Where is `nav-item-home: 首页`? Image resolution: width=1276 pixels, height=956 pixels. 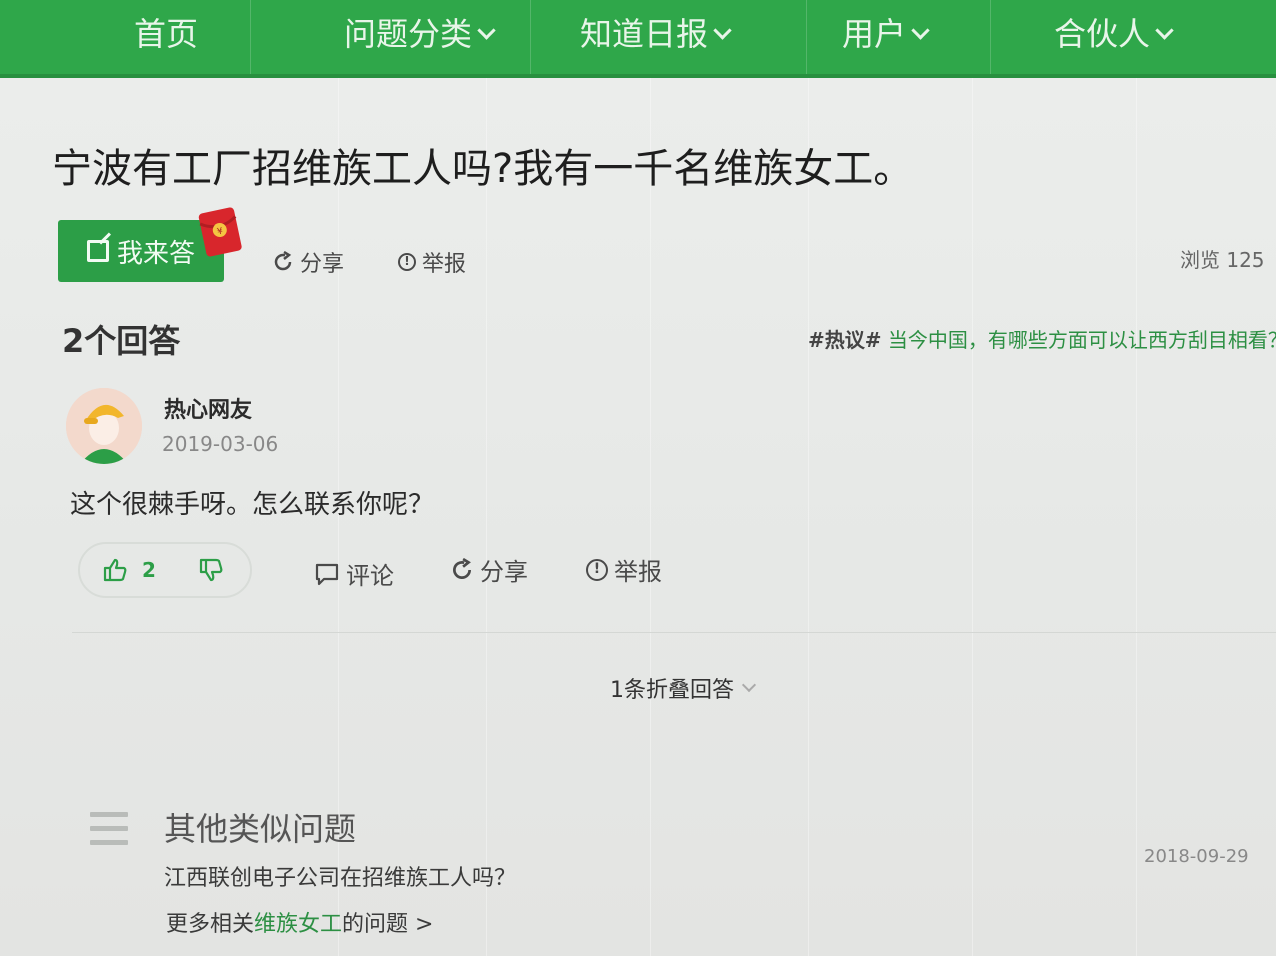 nav-item-home: 首页 is located at coordinates (166, 34).